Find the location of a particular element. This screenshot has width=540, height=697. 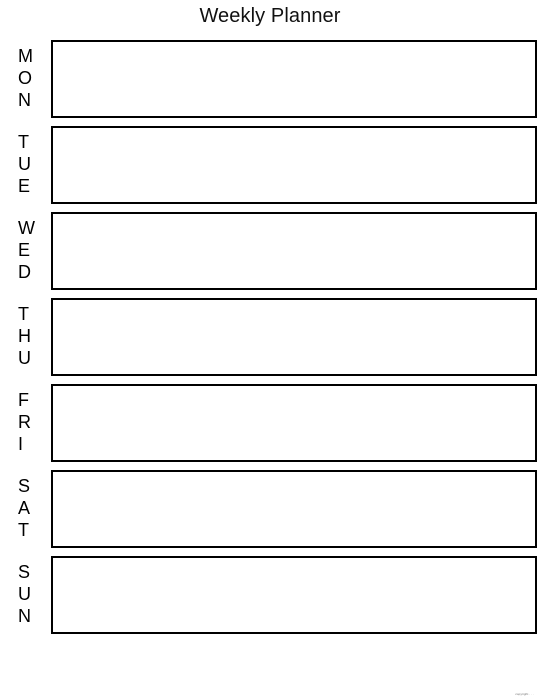

day-row-sun: SUN is located at coordinates (270, 594).